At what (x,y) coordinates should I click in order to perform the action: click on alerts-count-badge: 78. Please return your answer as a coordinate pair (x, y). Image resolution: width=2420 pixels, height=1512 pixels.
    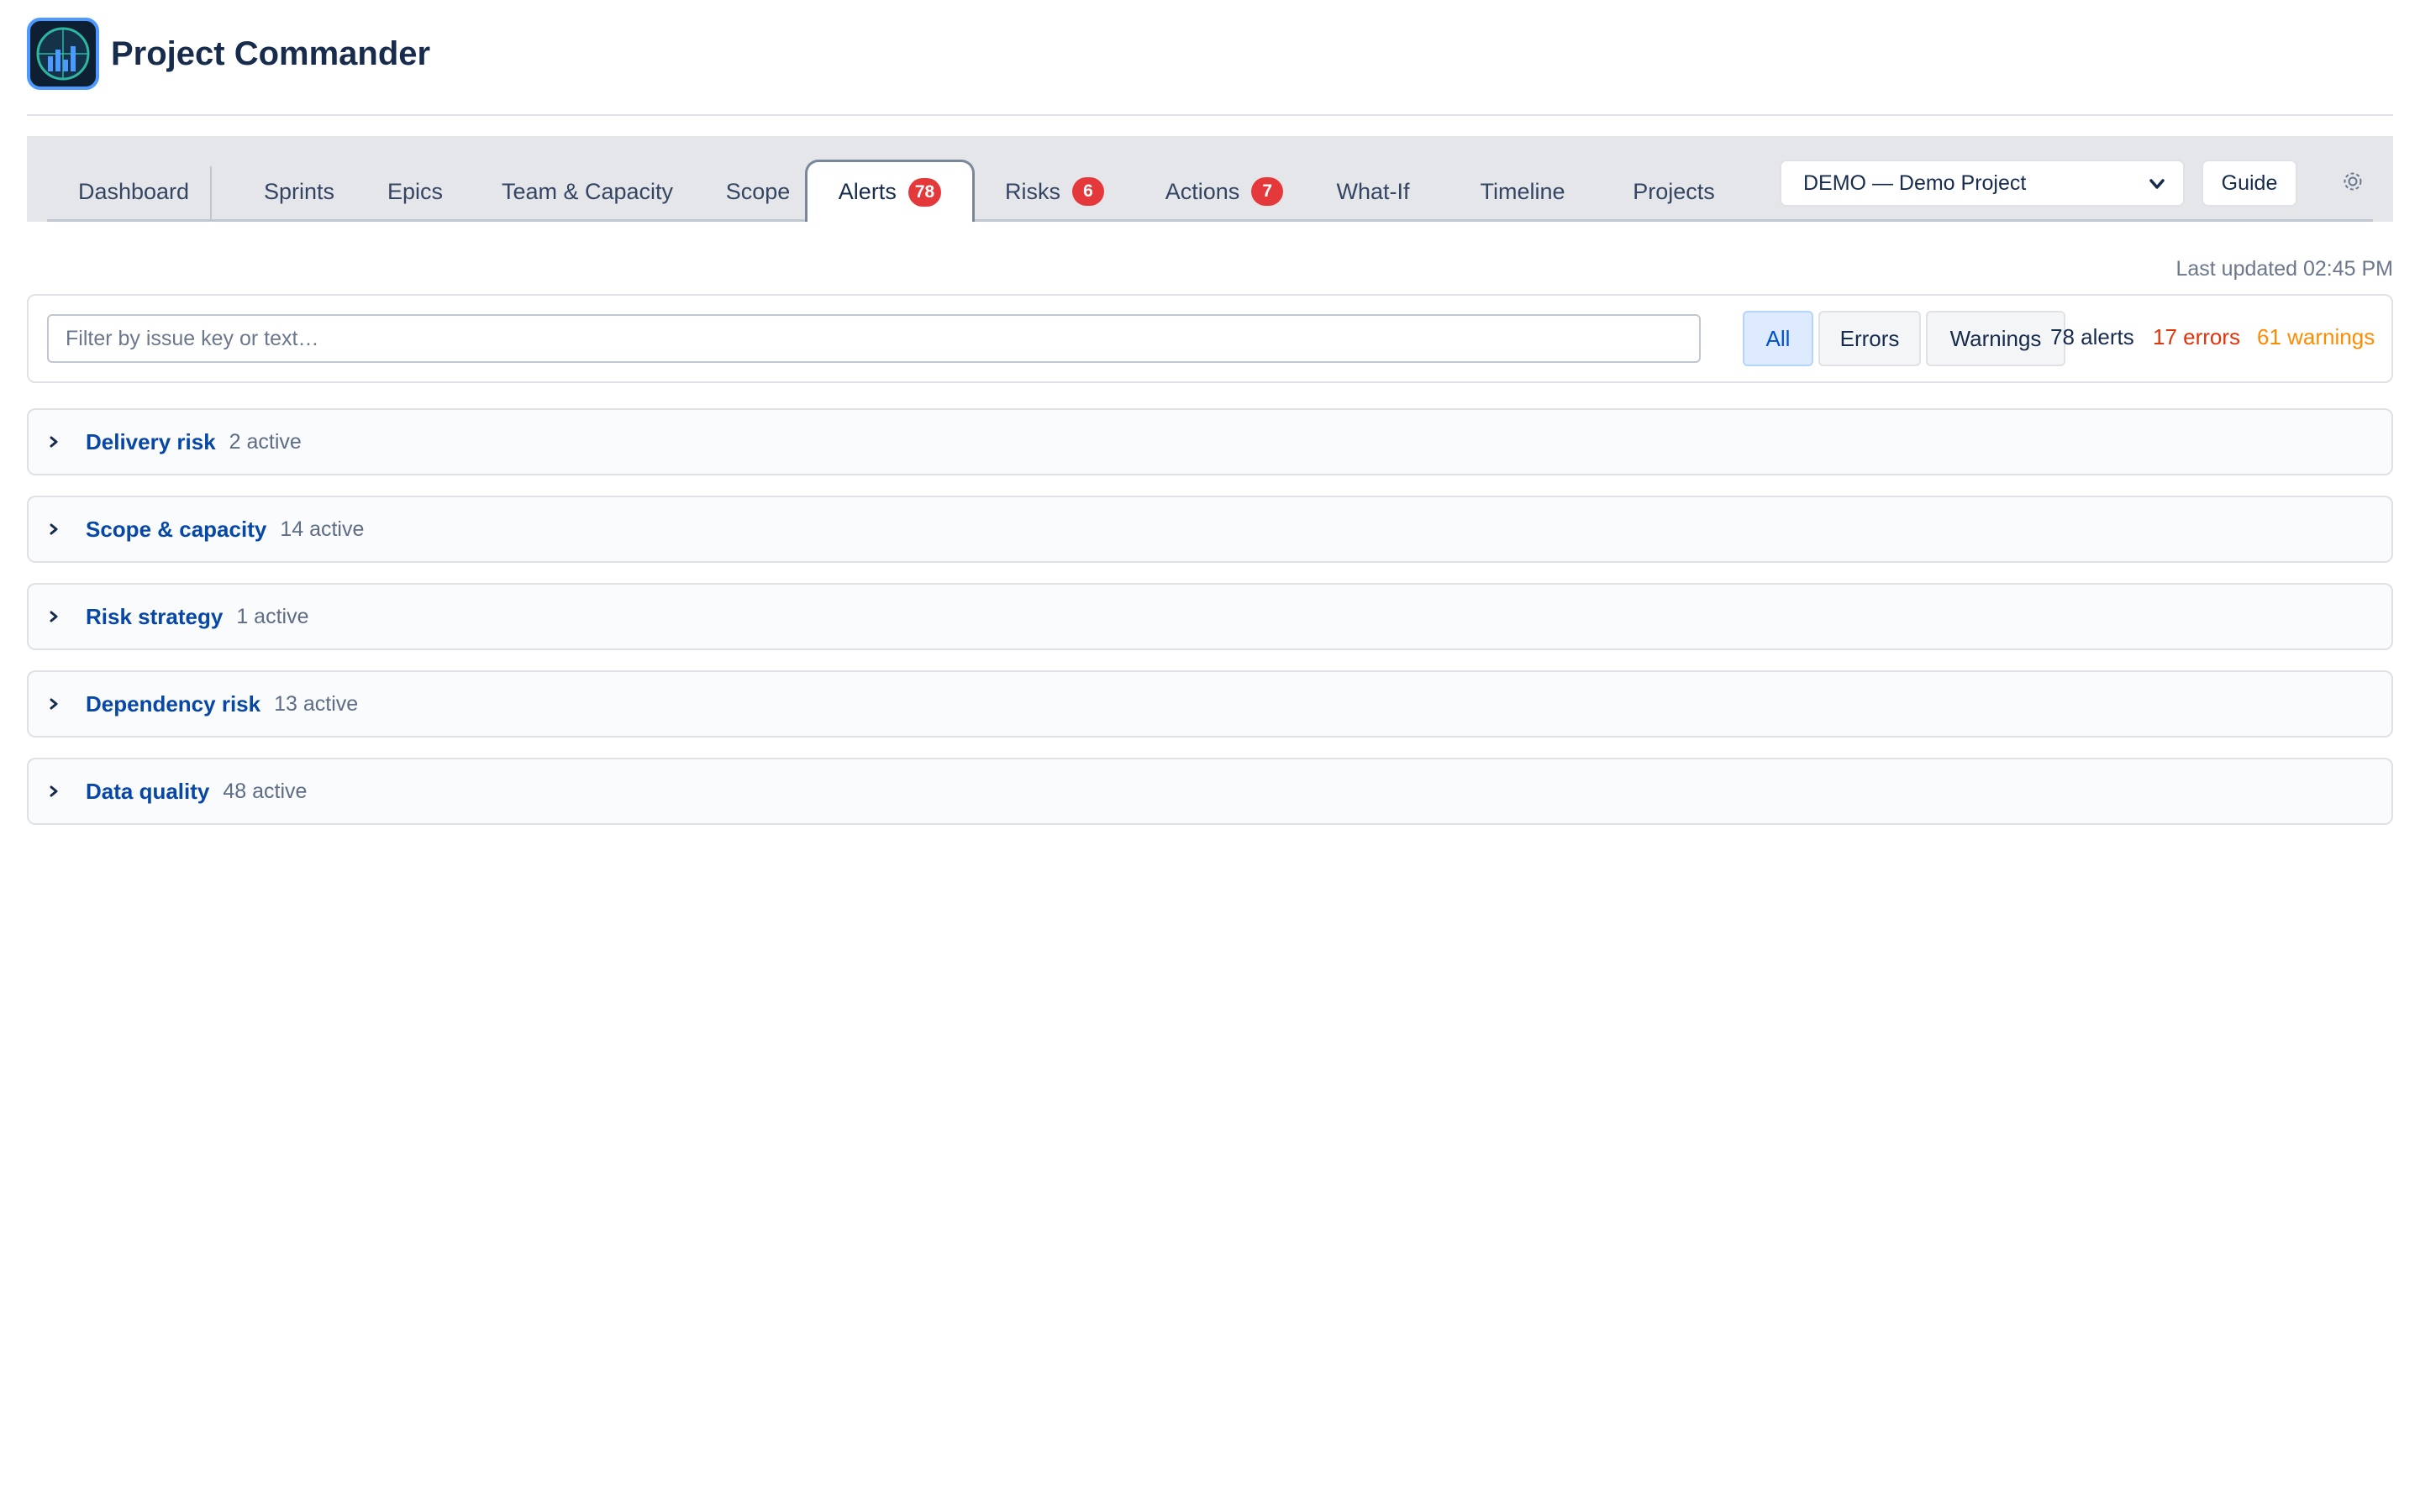
    Looking at the image, I should click on (925, 192).